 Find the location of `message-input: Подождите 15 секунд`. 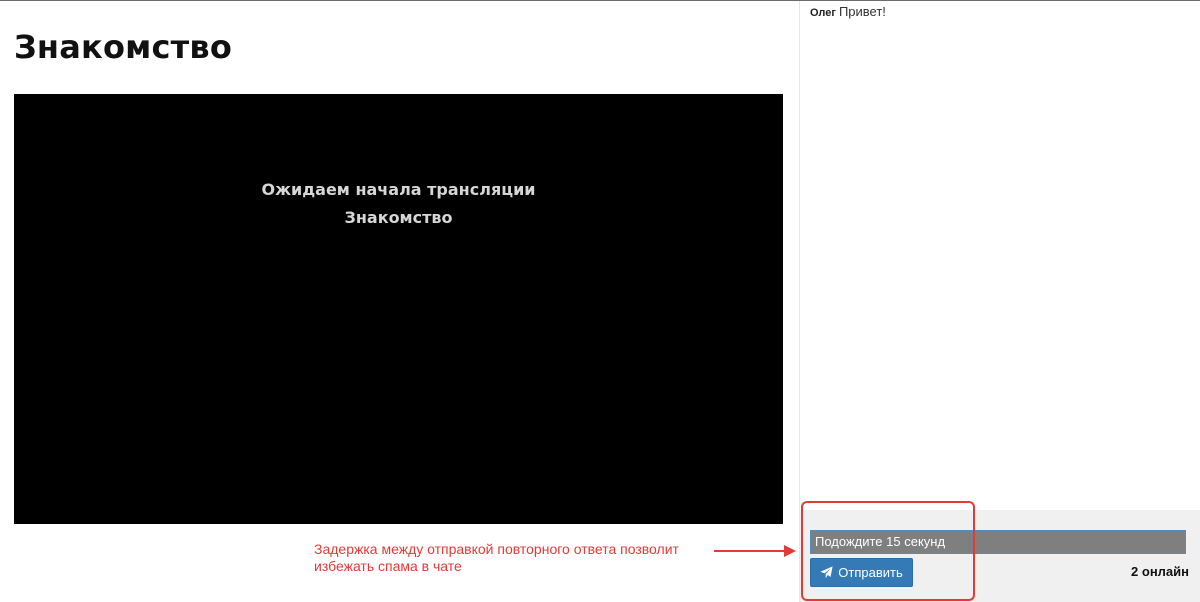

message-input: Подождите 15 секунд is located at coordinates (998, 542).